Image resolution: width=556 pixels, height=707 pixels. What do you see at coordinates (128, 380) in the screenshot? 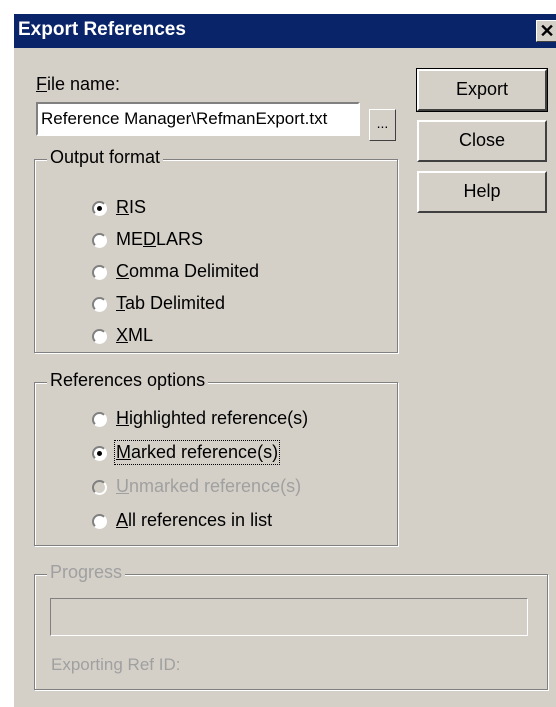
I see `references-options-title: References options` at bounding box center [128, 380].